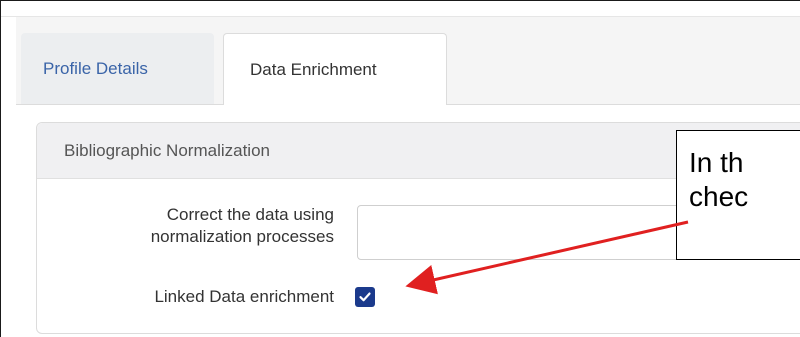  What do you see at coordinates (244, 296) in the screenshot?
I see `linked-data-label: Linked Data enrichment` at bounding box center [244, 296].